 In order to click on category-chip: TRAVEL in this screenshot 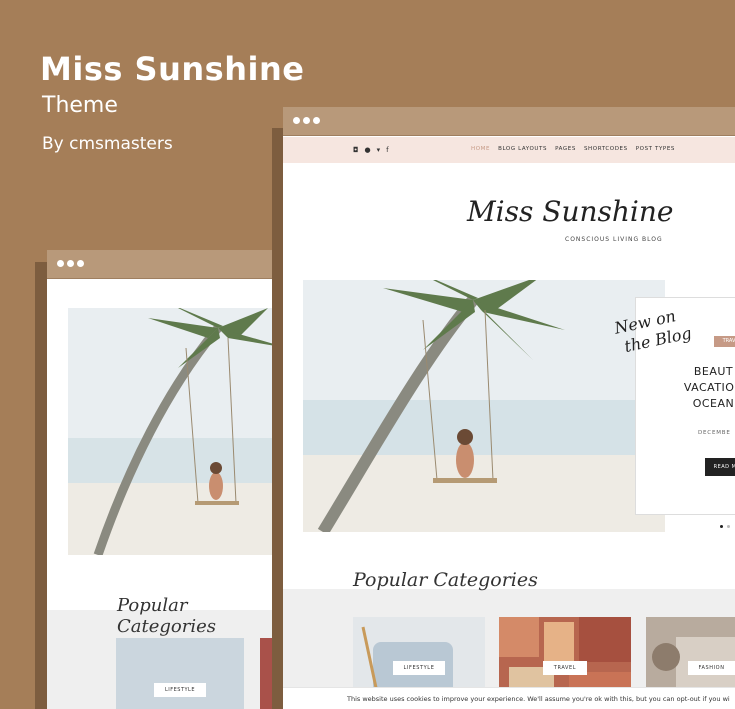, I will do `click(565, 668)`.